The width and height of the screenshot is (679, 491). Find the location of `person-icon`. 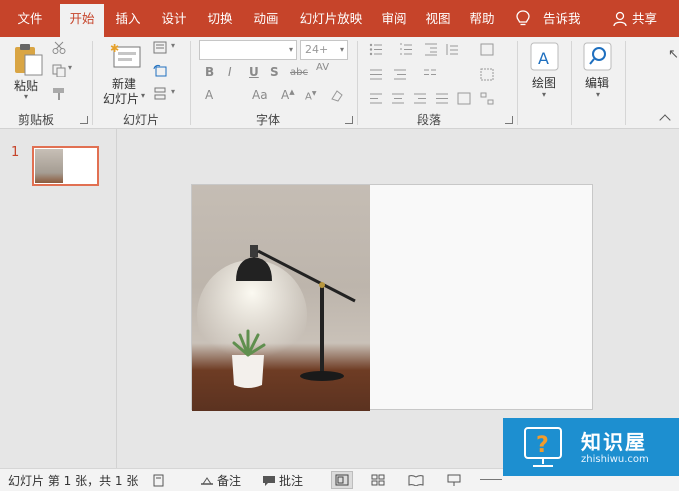

person-icon is located at coordinates (620, 19).